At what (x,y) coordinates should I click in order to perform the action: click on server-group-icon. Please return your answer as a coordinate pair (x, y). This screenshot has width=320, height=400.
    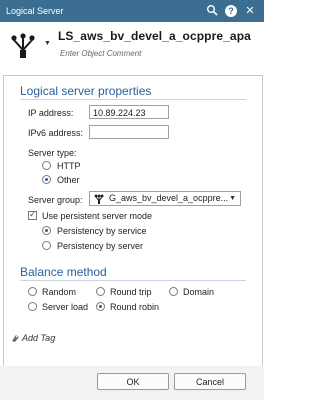
    Looking at the image, I should click on (99, 199).